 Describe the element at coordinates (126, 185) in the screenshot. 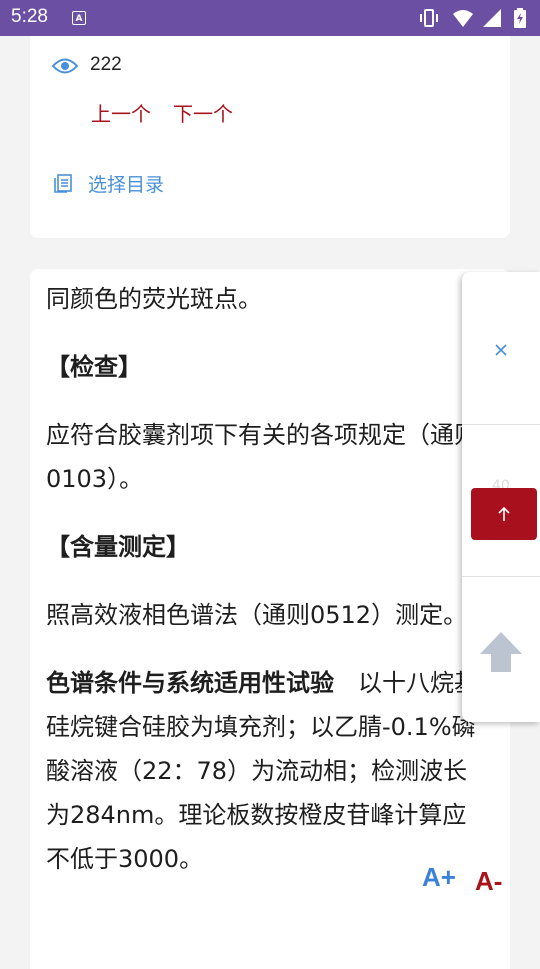

I see `select-catalog-label: 选择目录` at that location.